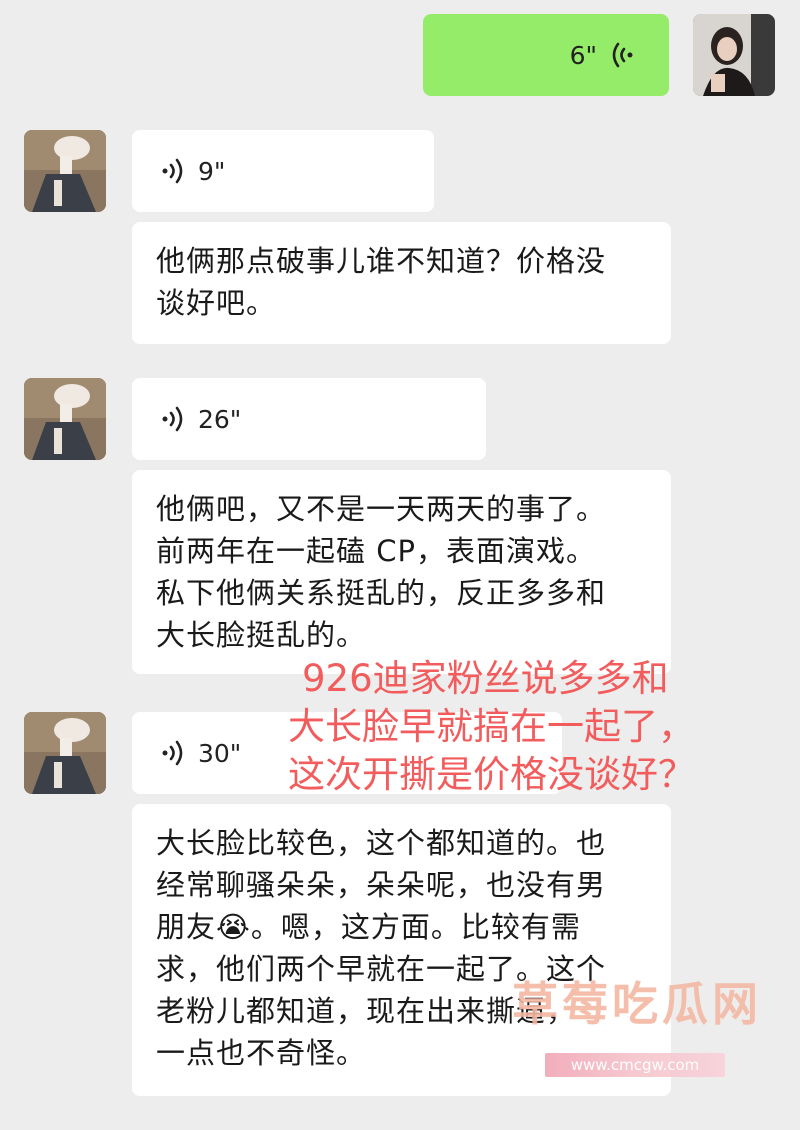  What do you see at coordinates (261, 635) in the screenshot?
I see `message-line: 大长脸挺乱的。` at bounding box center [261, 635].